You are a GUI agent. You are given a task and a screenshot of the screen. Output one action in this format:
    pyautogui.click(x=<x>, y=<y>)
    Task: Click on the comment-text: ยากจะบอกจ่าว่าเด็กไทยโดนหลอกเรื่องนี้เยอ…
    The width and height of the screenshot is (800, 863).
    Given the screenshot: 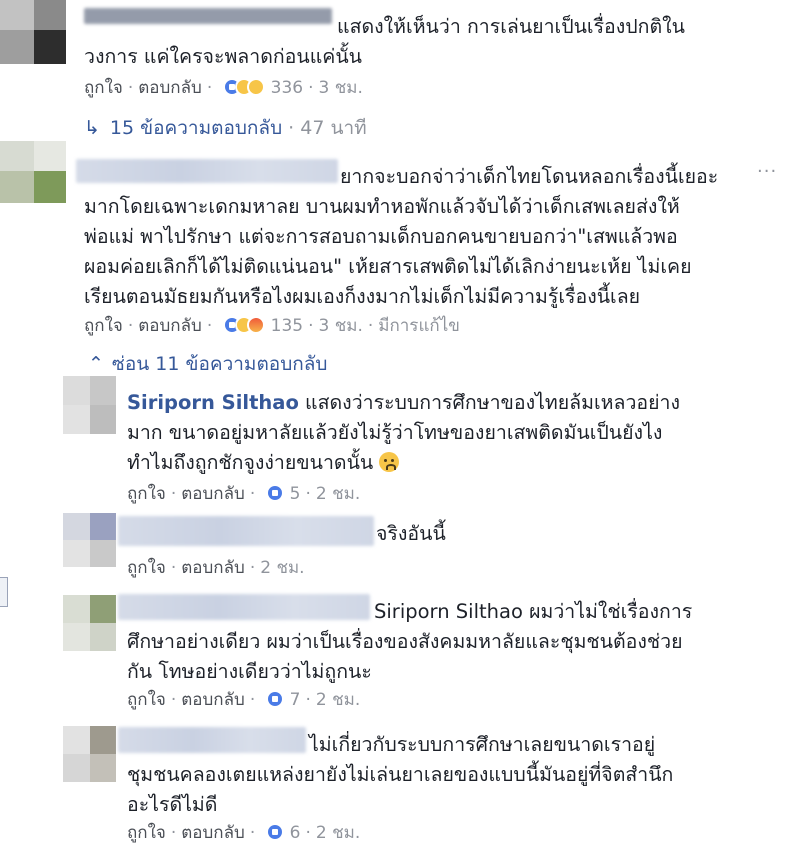 What is the action you would take?
    pyautogui.click(x=529, y=176)
    